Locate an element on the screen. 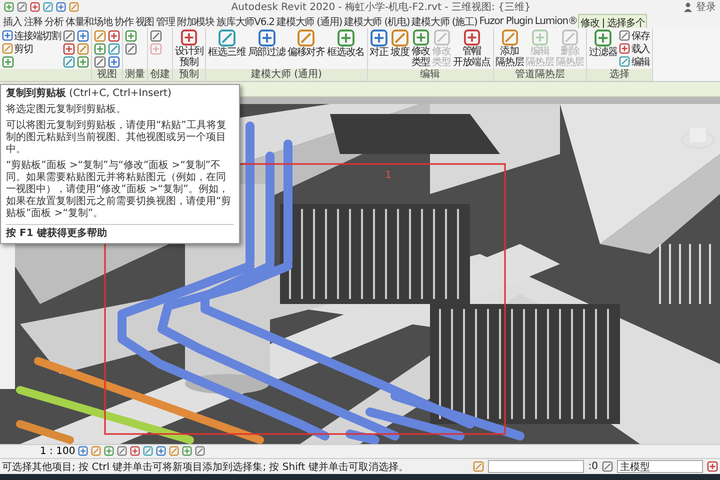  ribbon-tab: 协作 is located at coordinates (123, 21).